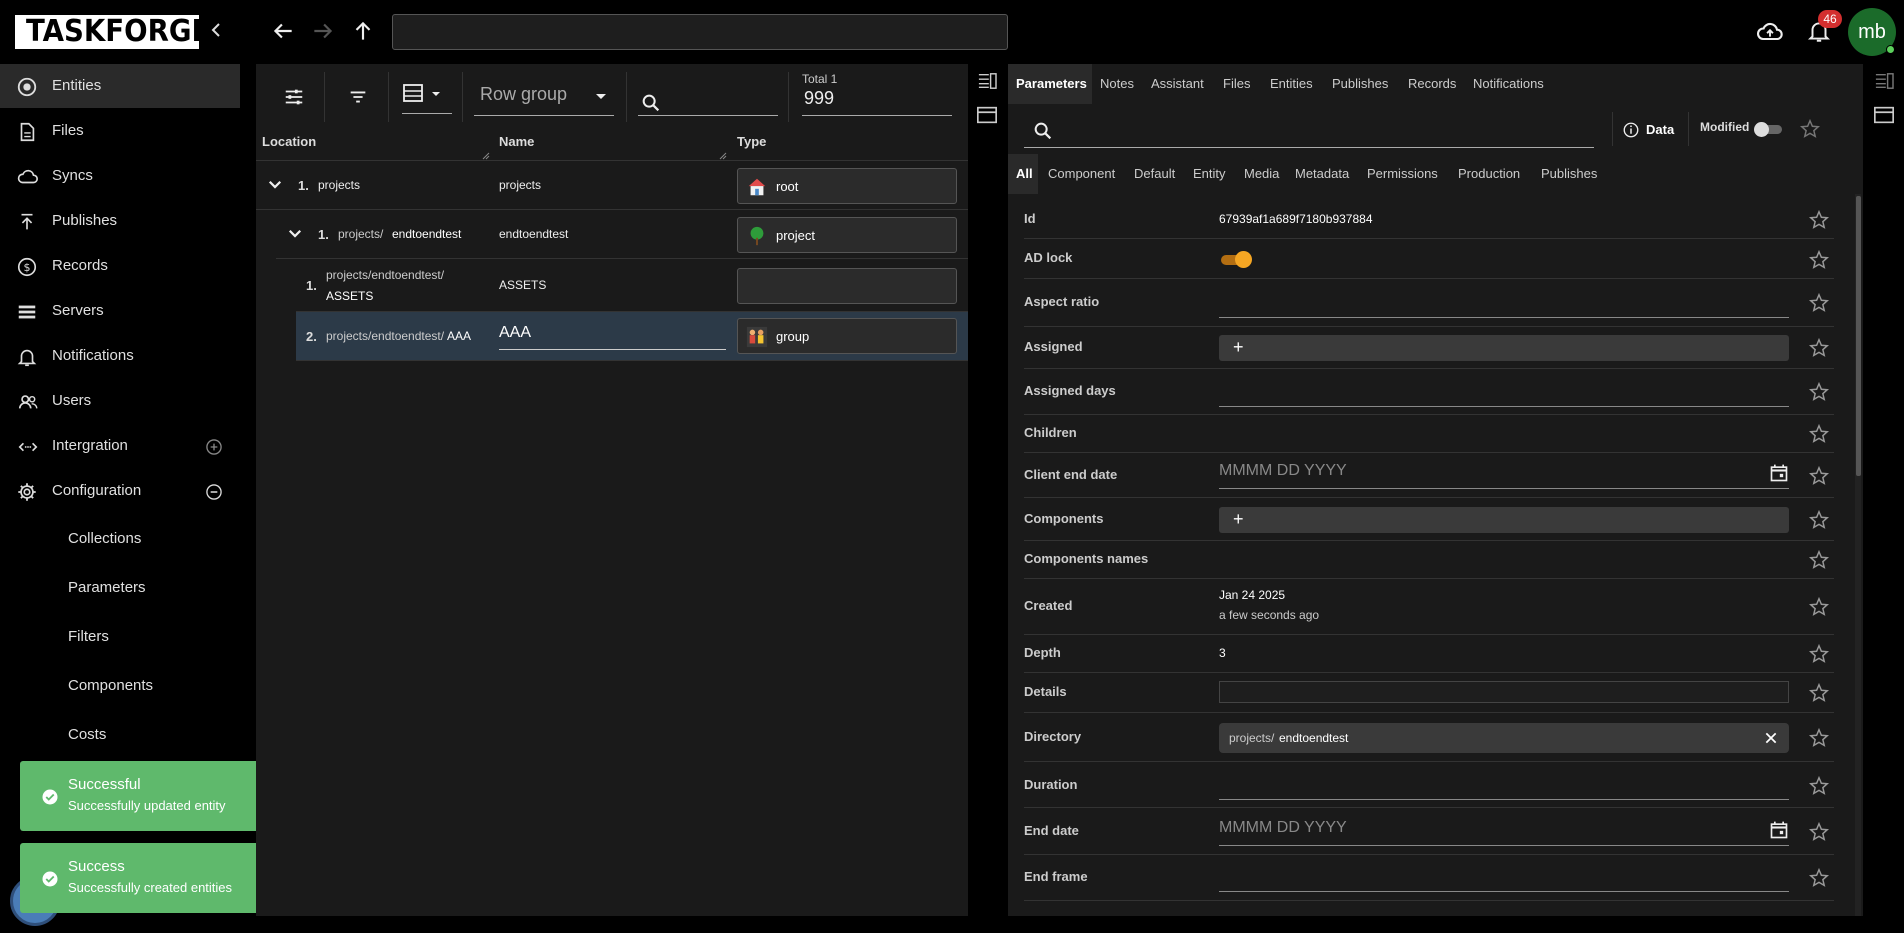 This screenshot has width=1904, height=933. I want to click on assigned-add-button: +, so click(1504, 348).